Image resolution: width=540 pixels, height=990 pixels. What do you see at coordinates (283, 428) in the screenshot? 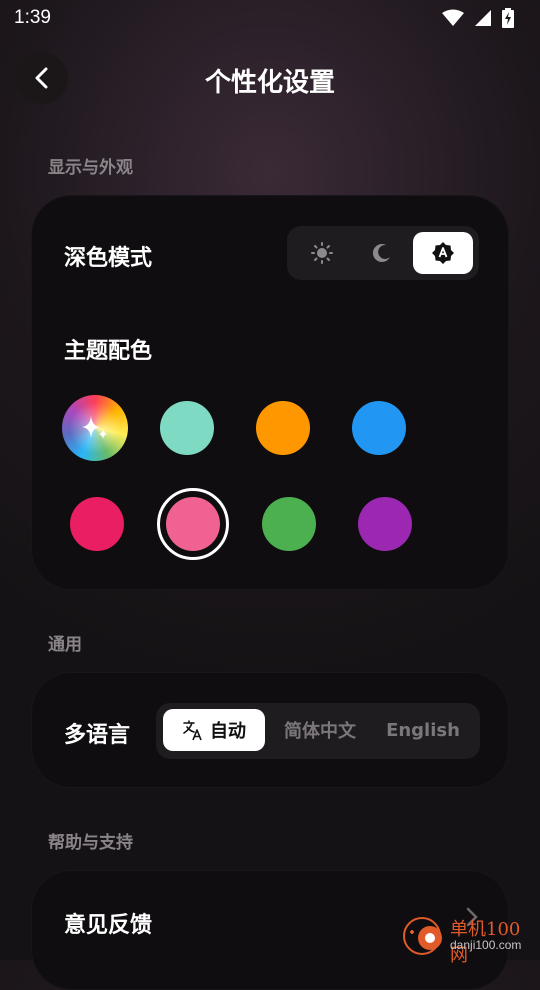
I see `theme-swatch-orange` at bounding box center [283, 428].